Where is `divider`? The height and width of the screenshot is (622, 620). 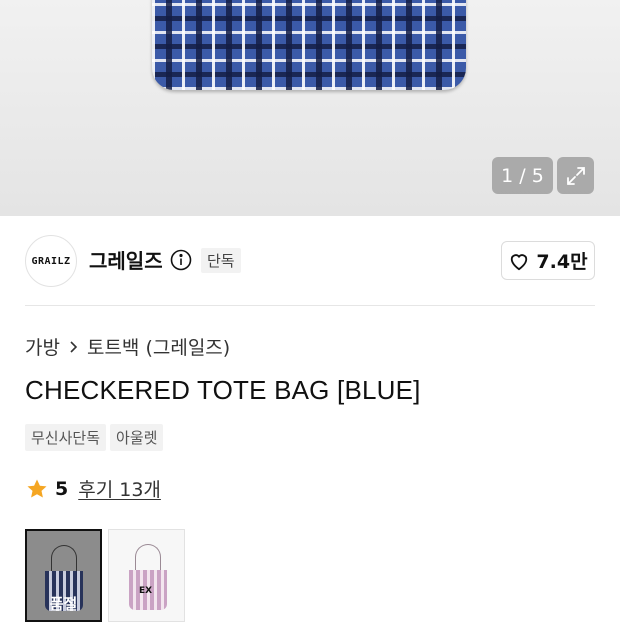
divider is located at coordinates (310, 305).